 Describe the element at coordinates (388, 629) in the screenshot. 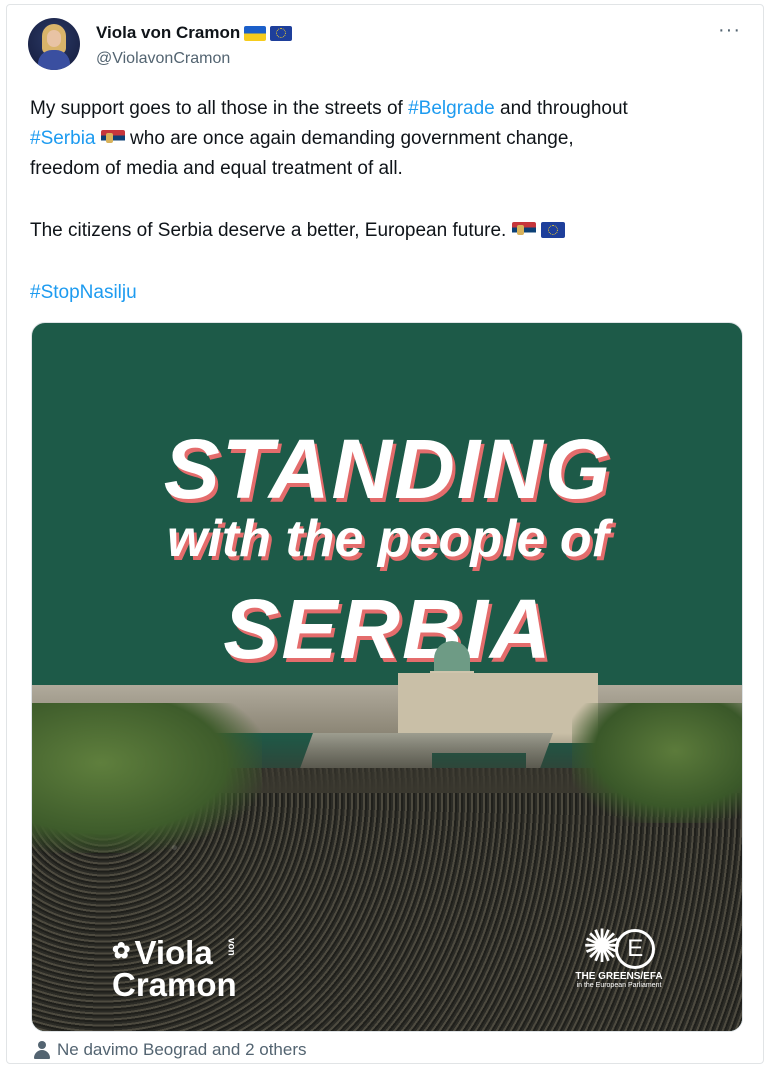

I see `headline-serbia: SERBIA` at that location.